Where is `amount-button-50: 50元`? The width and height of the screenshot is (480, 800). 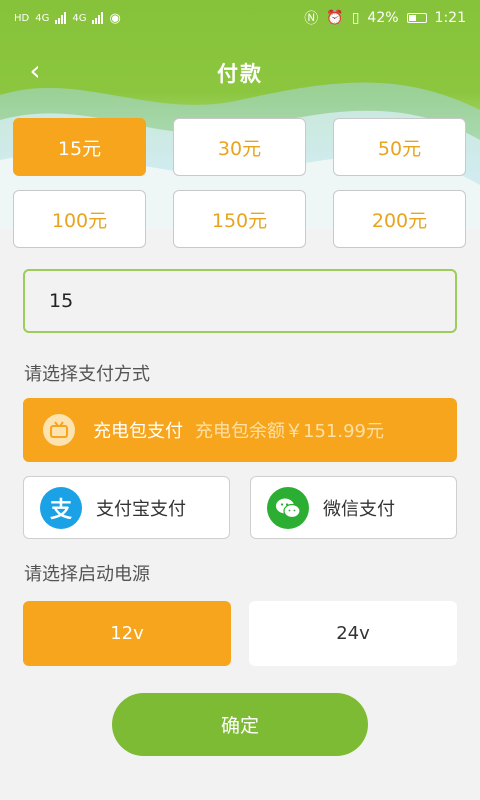
amount-button-50: 50元 is located at coordinates (399, 147).